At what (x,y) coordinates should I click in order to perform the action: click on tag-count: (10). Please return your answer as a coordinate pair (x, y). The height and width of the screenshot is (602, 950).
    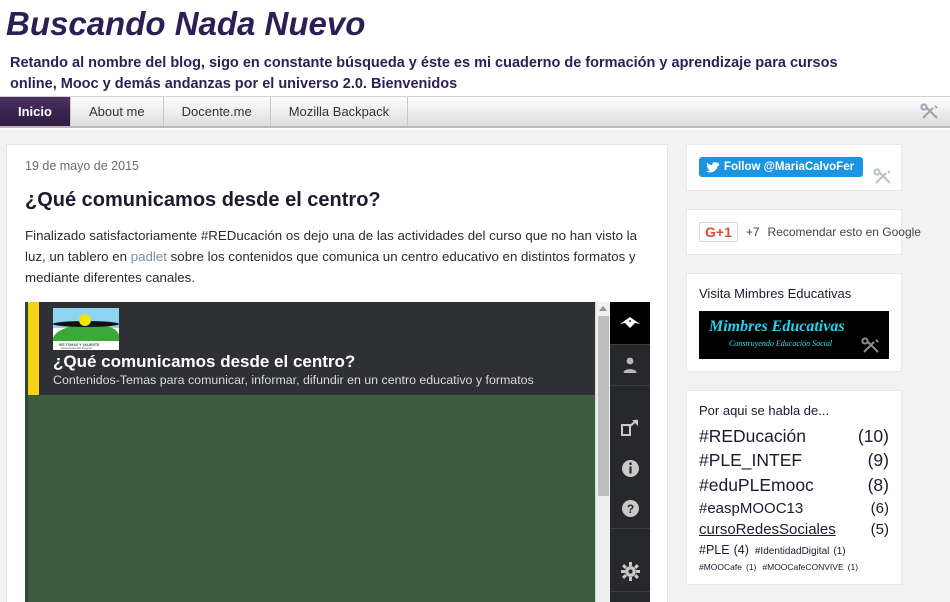
    Looking at the image, I should click on (873, 435).